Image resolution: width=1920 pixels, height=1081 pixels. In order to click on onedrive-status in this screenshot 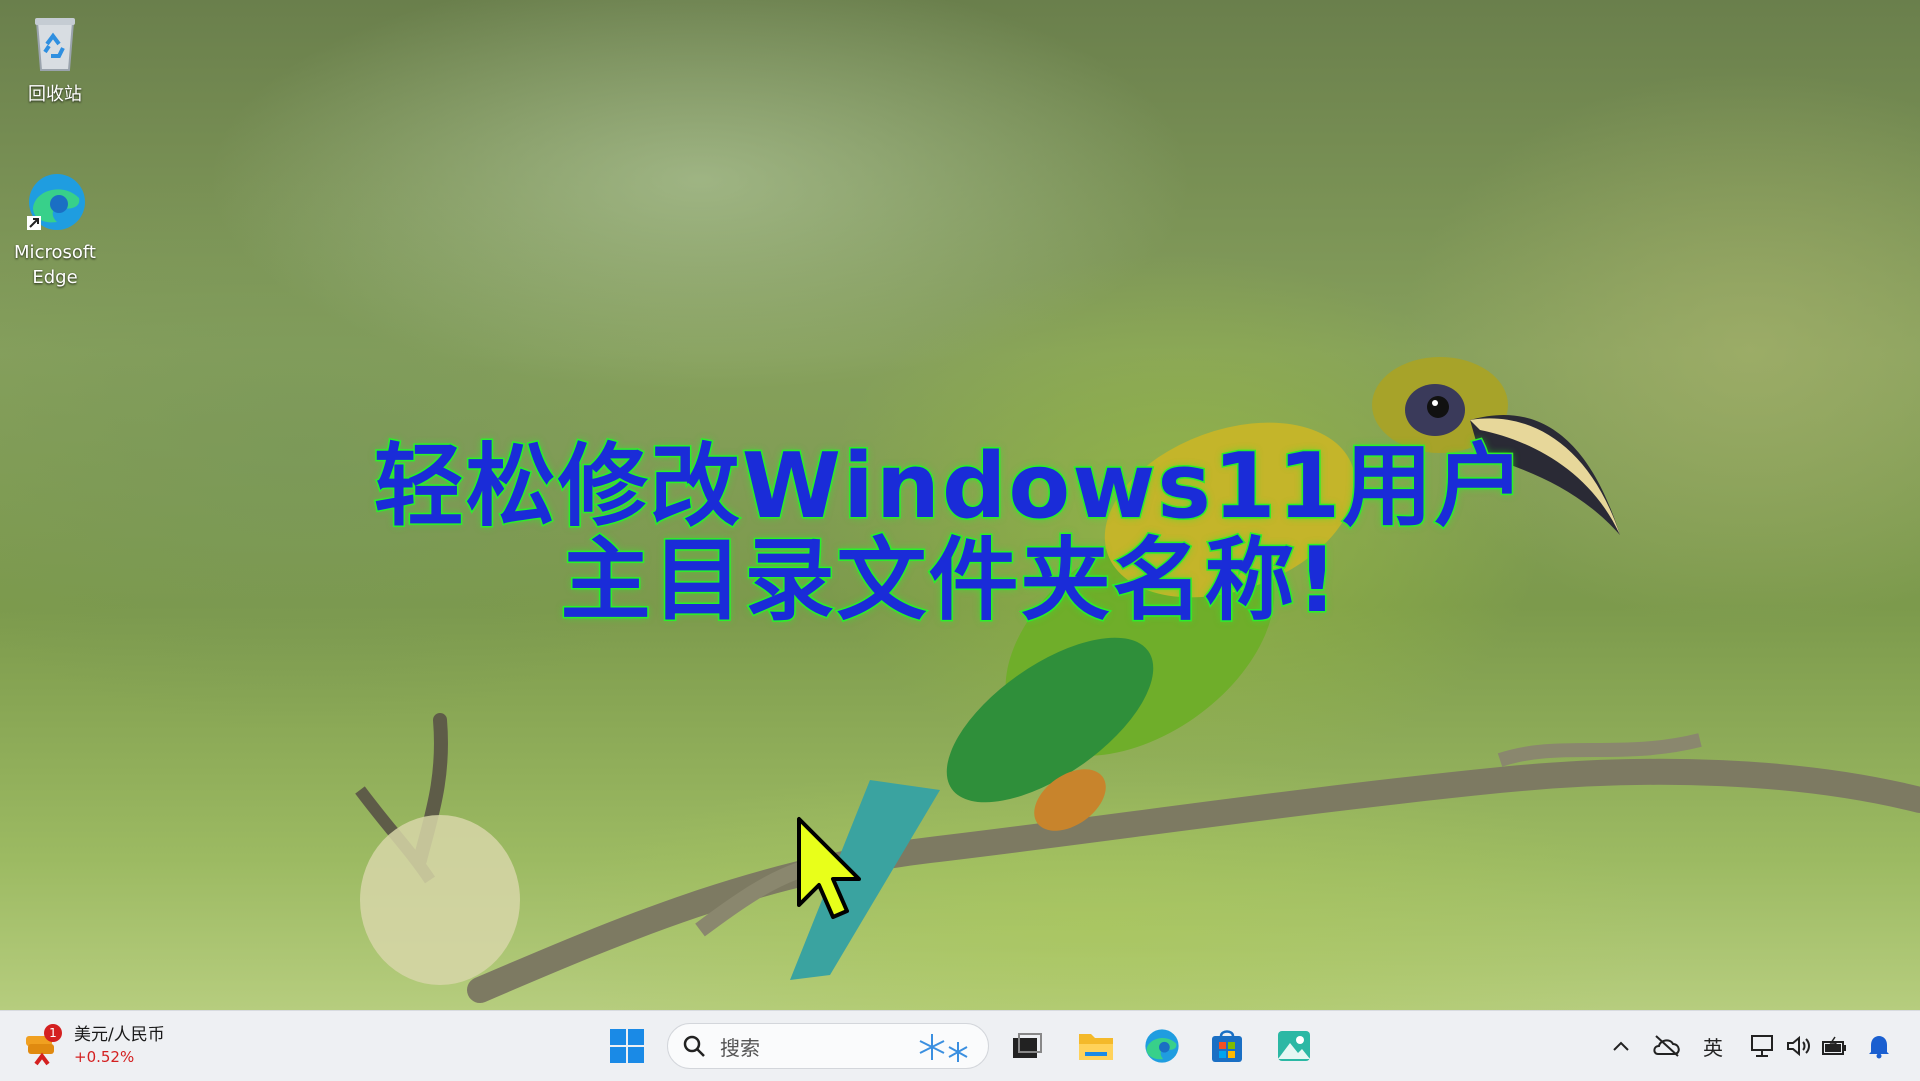, I will do `click(1667, 1046)`.